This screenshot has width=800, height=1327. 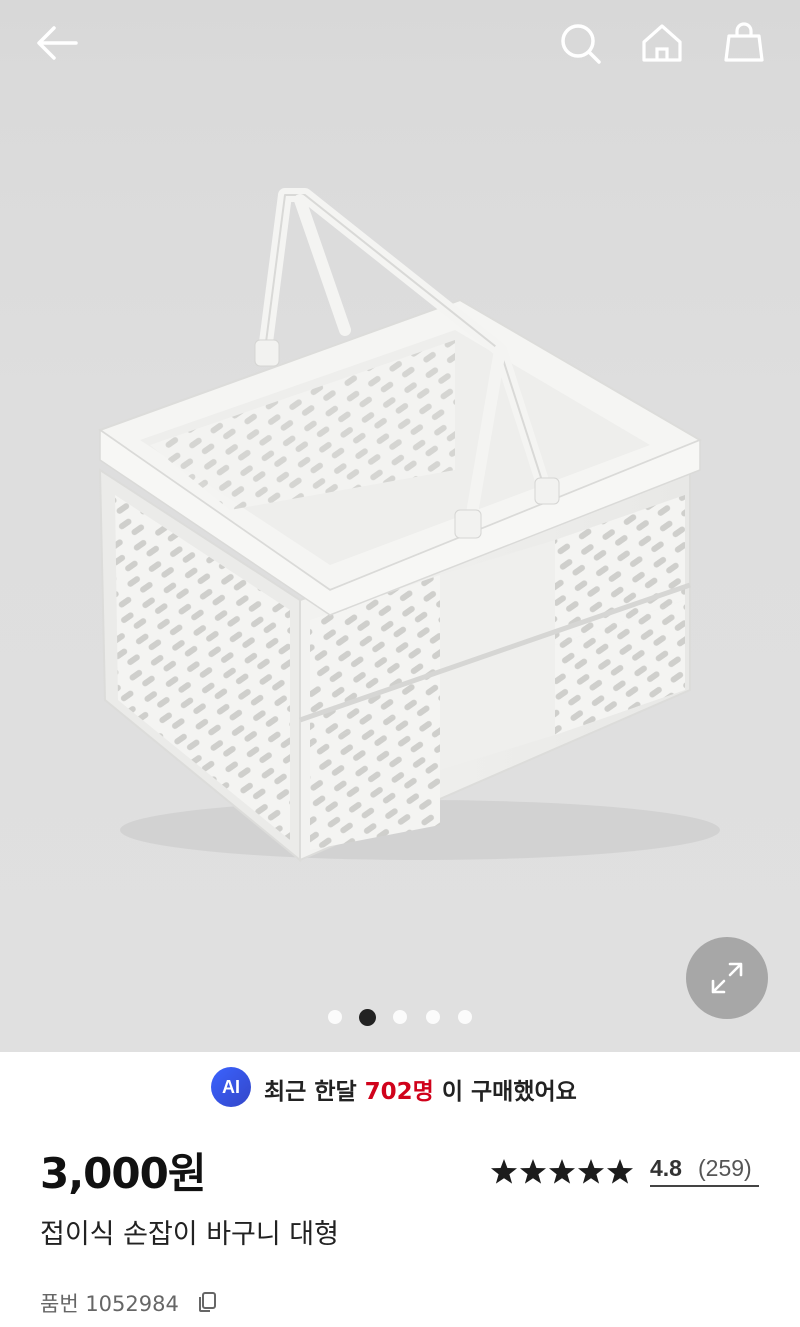 I want to click on ai-text-before: 최근 한달, so click(x=314, y=1092).